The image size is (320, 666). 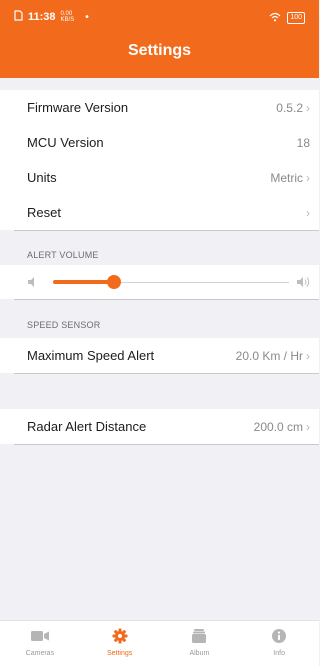 I want to click on alert-volume-slider, so click(x=159, y=282).